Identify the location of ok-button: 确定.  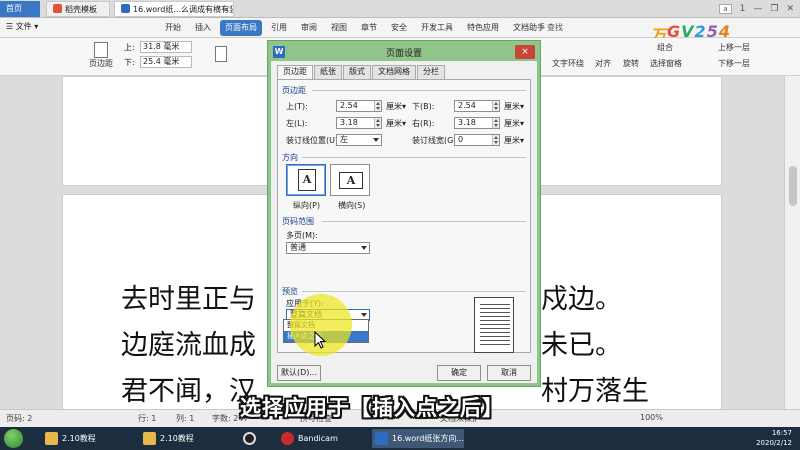
(459, 373).